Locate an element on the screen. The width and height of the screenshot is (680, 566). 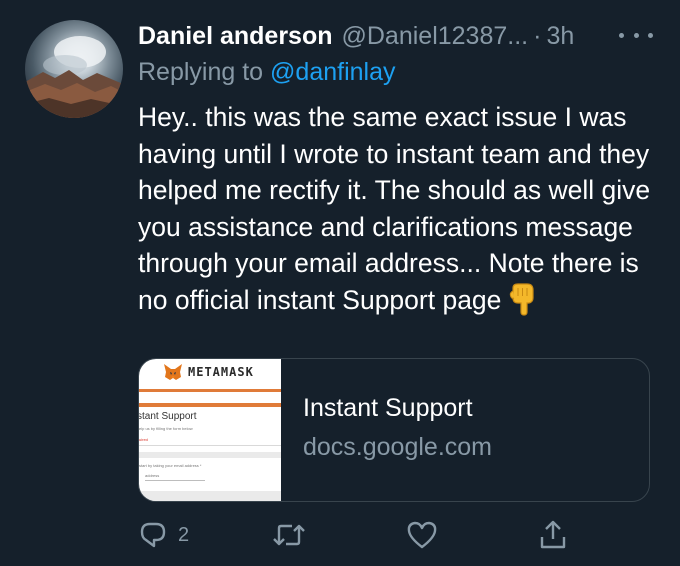
card-domain: docs.google.com is located at coordinates (398, 447).